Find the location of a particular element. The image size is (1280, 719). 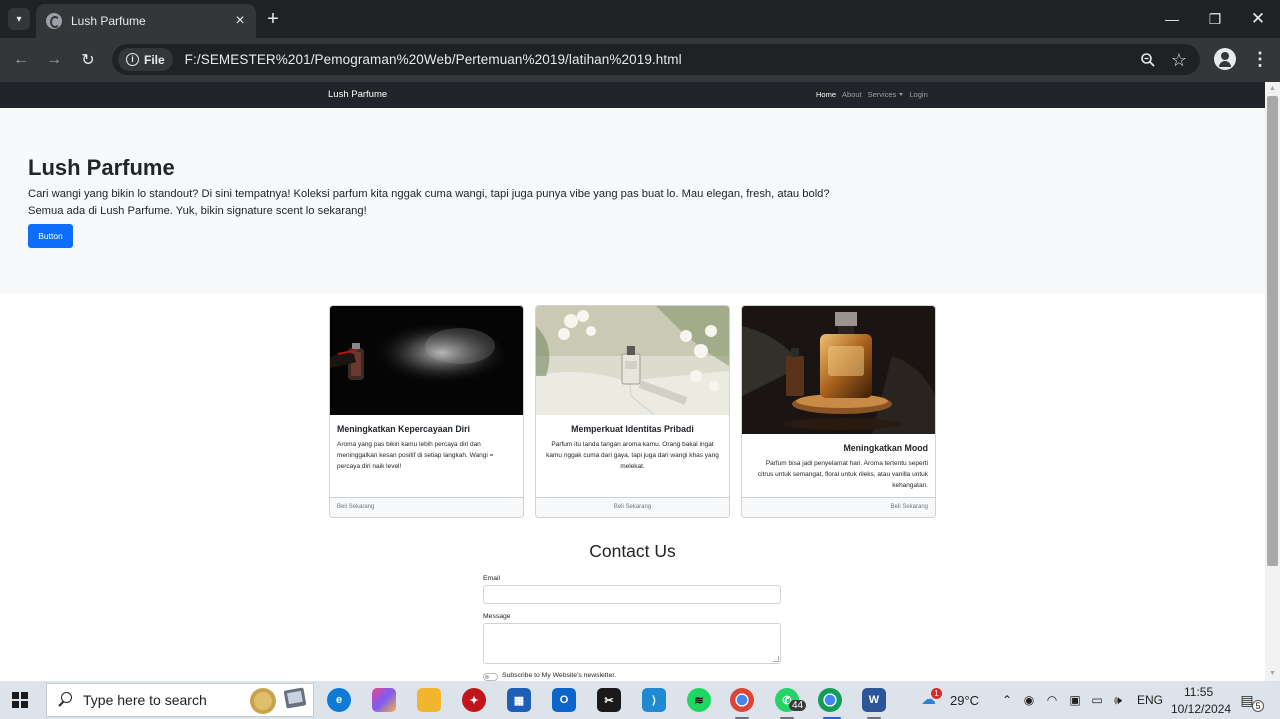

resize-grip-icon is located at coordinates (776, 659).